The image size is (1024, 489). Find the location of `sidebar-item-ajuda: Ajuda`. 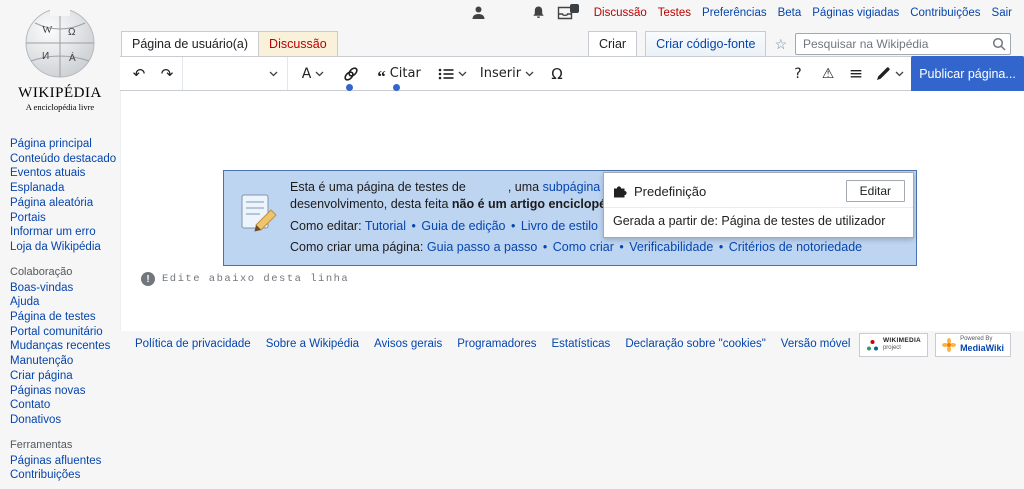

sidebar-item-ajuda: Ajuda is located at coordinates (65, 302).